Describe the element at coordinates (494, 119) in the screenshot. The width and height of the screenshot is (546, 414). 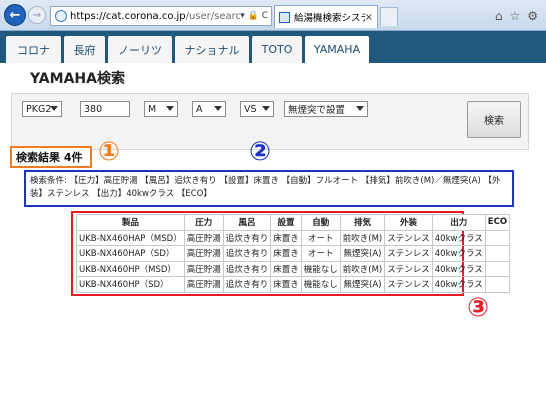
I see `search-button: 検索` at that location.